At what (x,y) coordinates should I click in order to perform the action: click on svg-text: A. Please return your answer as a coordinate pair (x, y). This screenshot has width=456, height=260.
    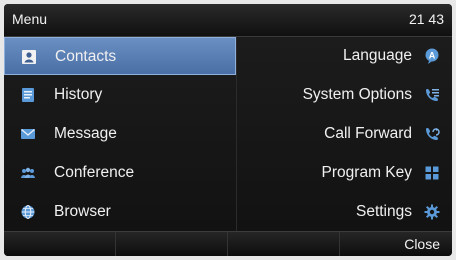
    Looking at the image, I should click on (432, 56).